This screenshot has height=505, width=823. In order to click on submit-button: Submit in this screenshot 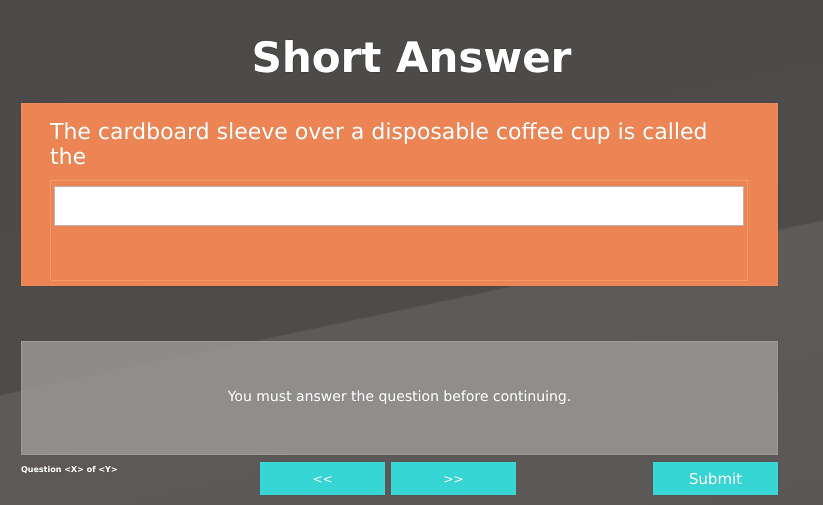, I will do `click(715, 478)`.